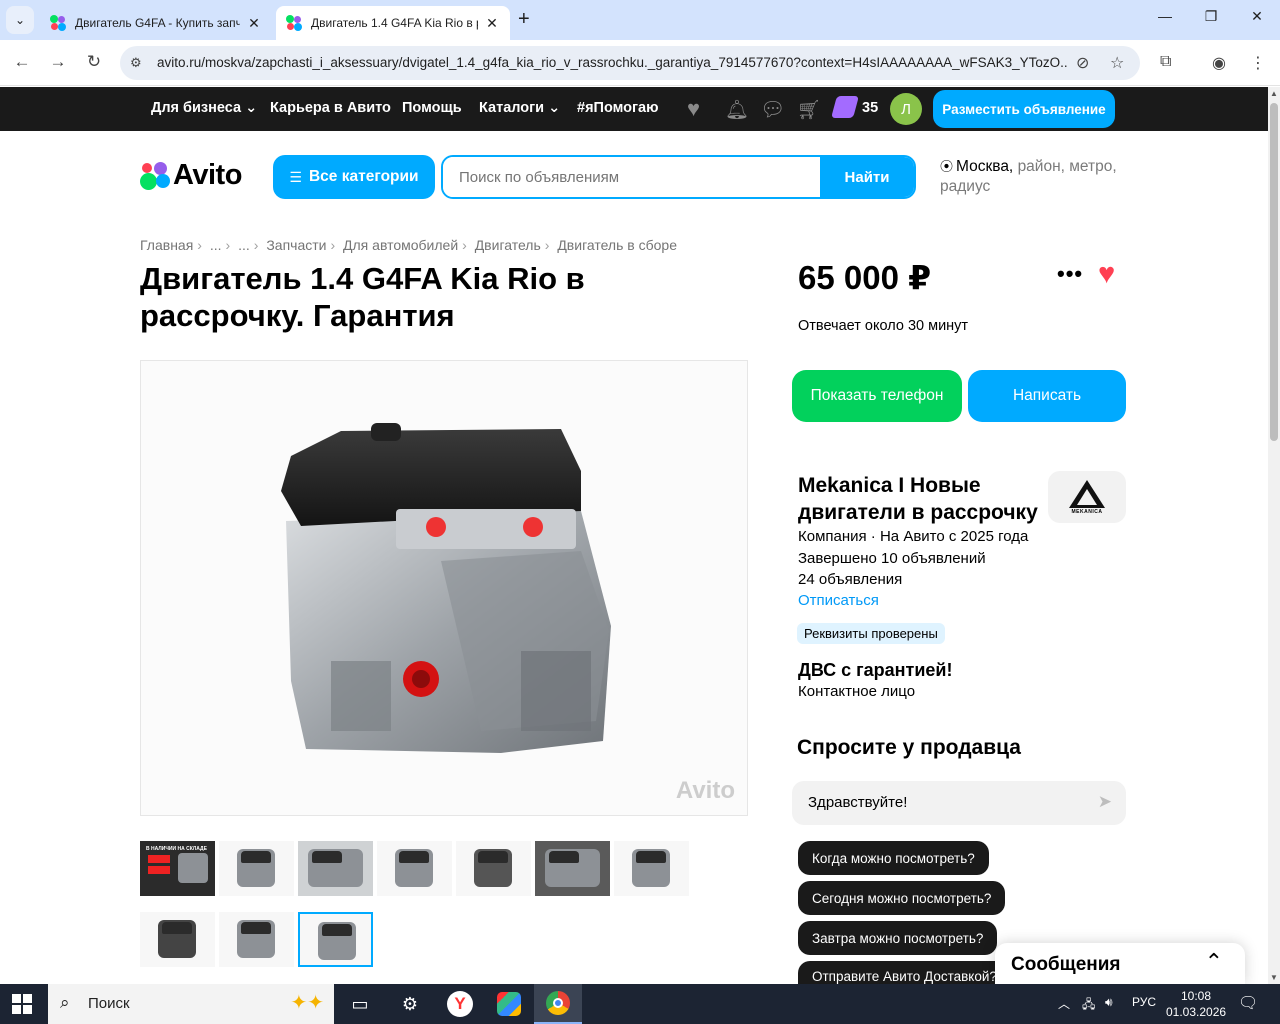 This screenshot has width=1280, height=1024. I want to click on extensions-icon: ⧉, so click(1165, 62).